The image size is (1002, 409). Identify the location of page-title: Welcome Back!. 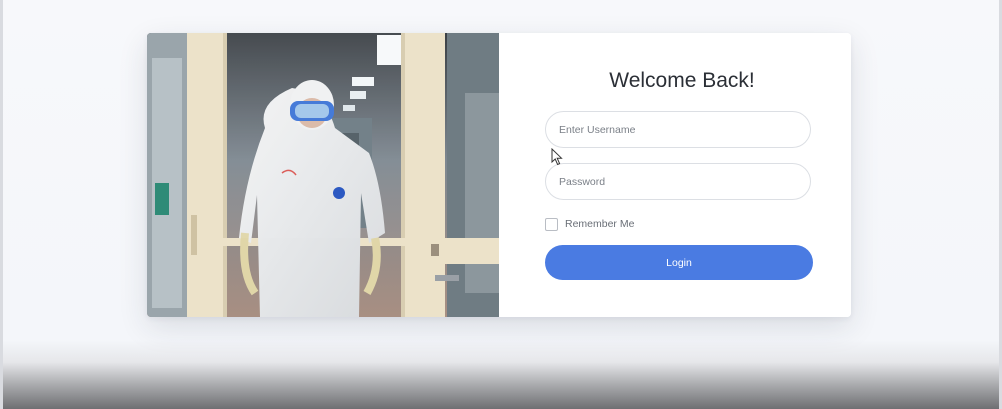
(682, 80).